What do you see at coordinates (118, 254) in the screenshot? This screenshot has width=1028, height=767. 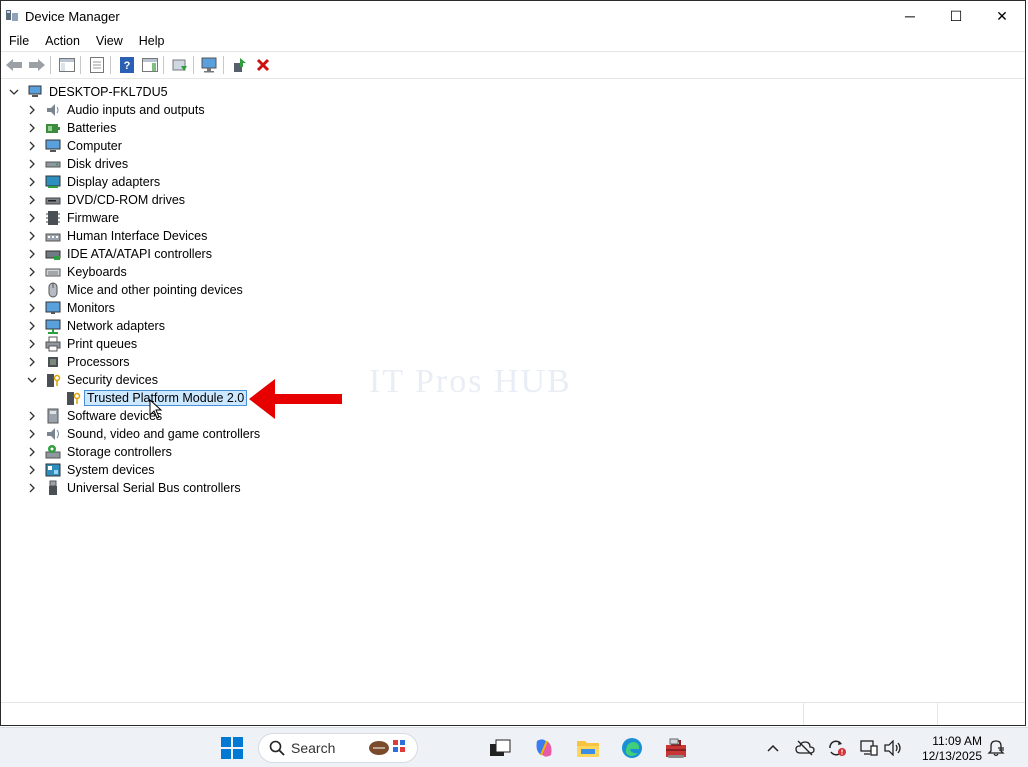 I see `tree-category-item: IDE ATA/ATAPI controllers` at bounding box center [118, 254].